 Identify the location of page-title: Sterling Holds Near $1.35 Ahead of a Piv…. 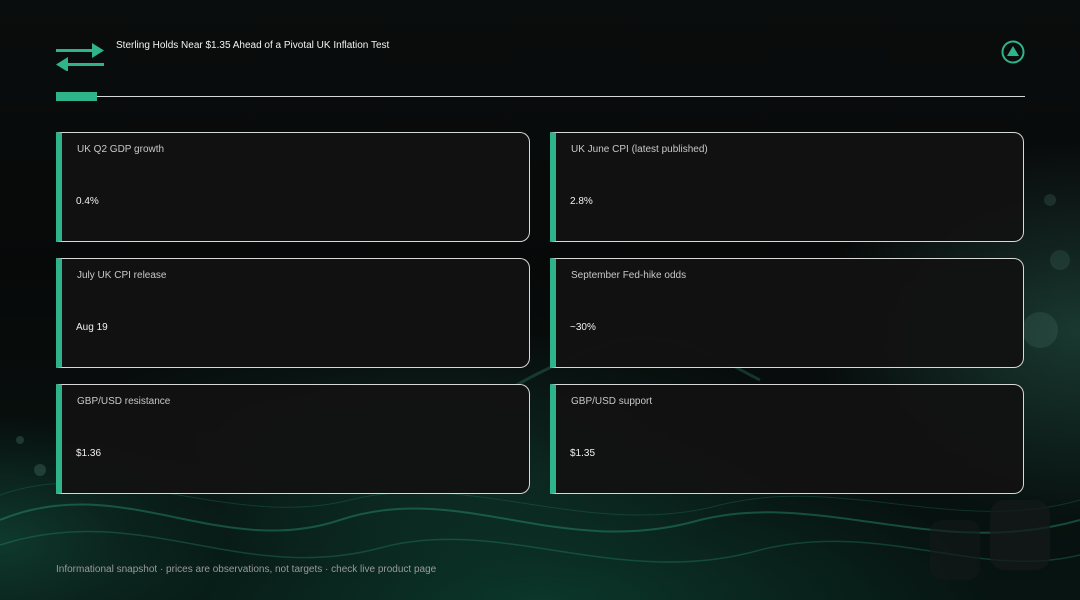
(253, 45).